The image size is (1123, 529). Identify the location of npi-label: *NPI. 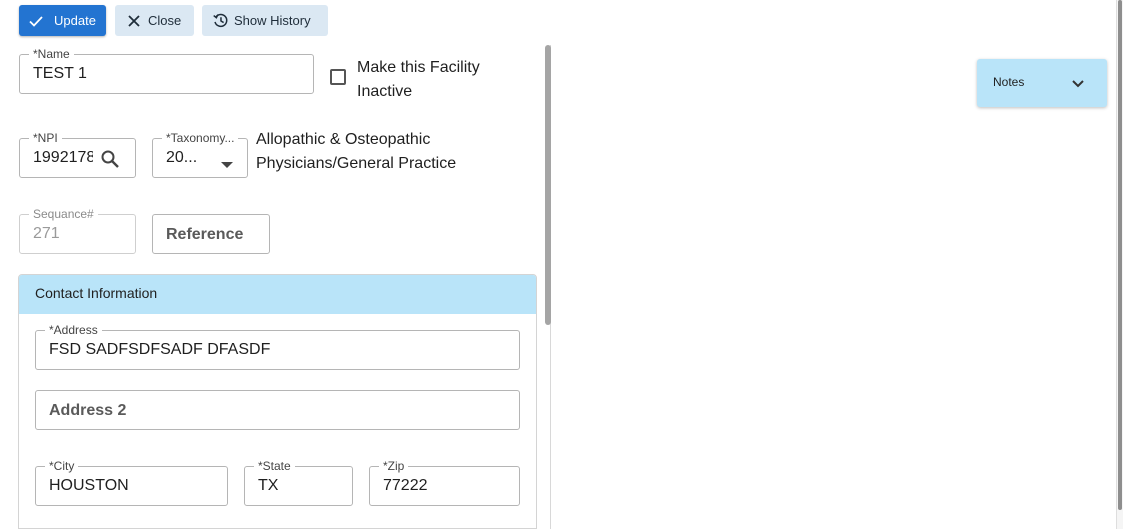
(45, 138).